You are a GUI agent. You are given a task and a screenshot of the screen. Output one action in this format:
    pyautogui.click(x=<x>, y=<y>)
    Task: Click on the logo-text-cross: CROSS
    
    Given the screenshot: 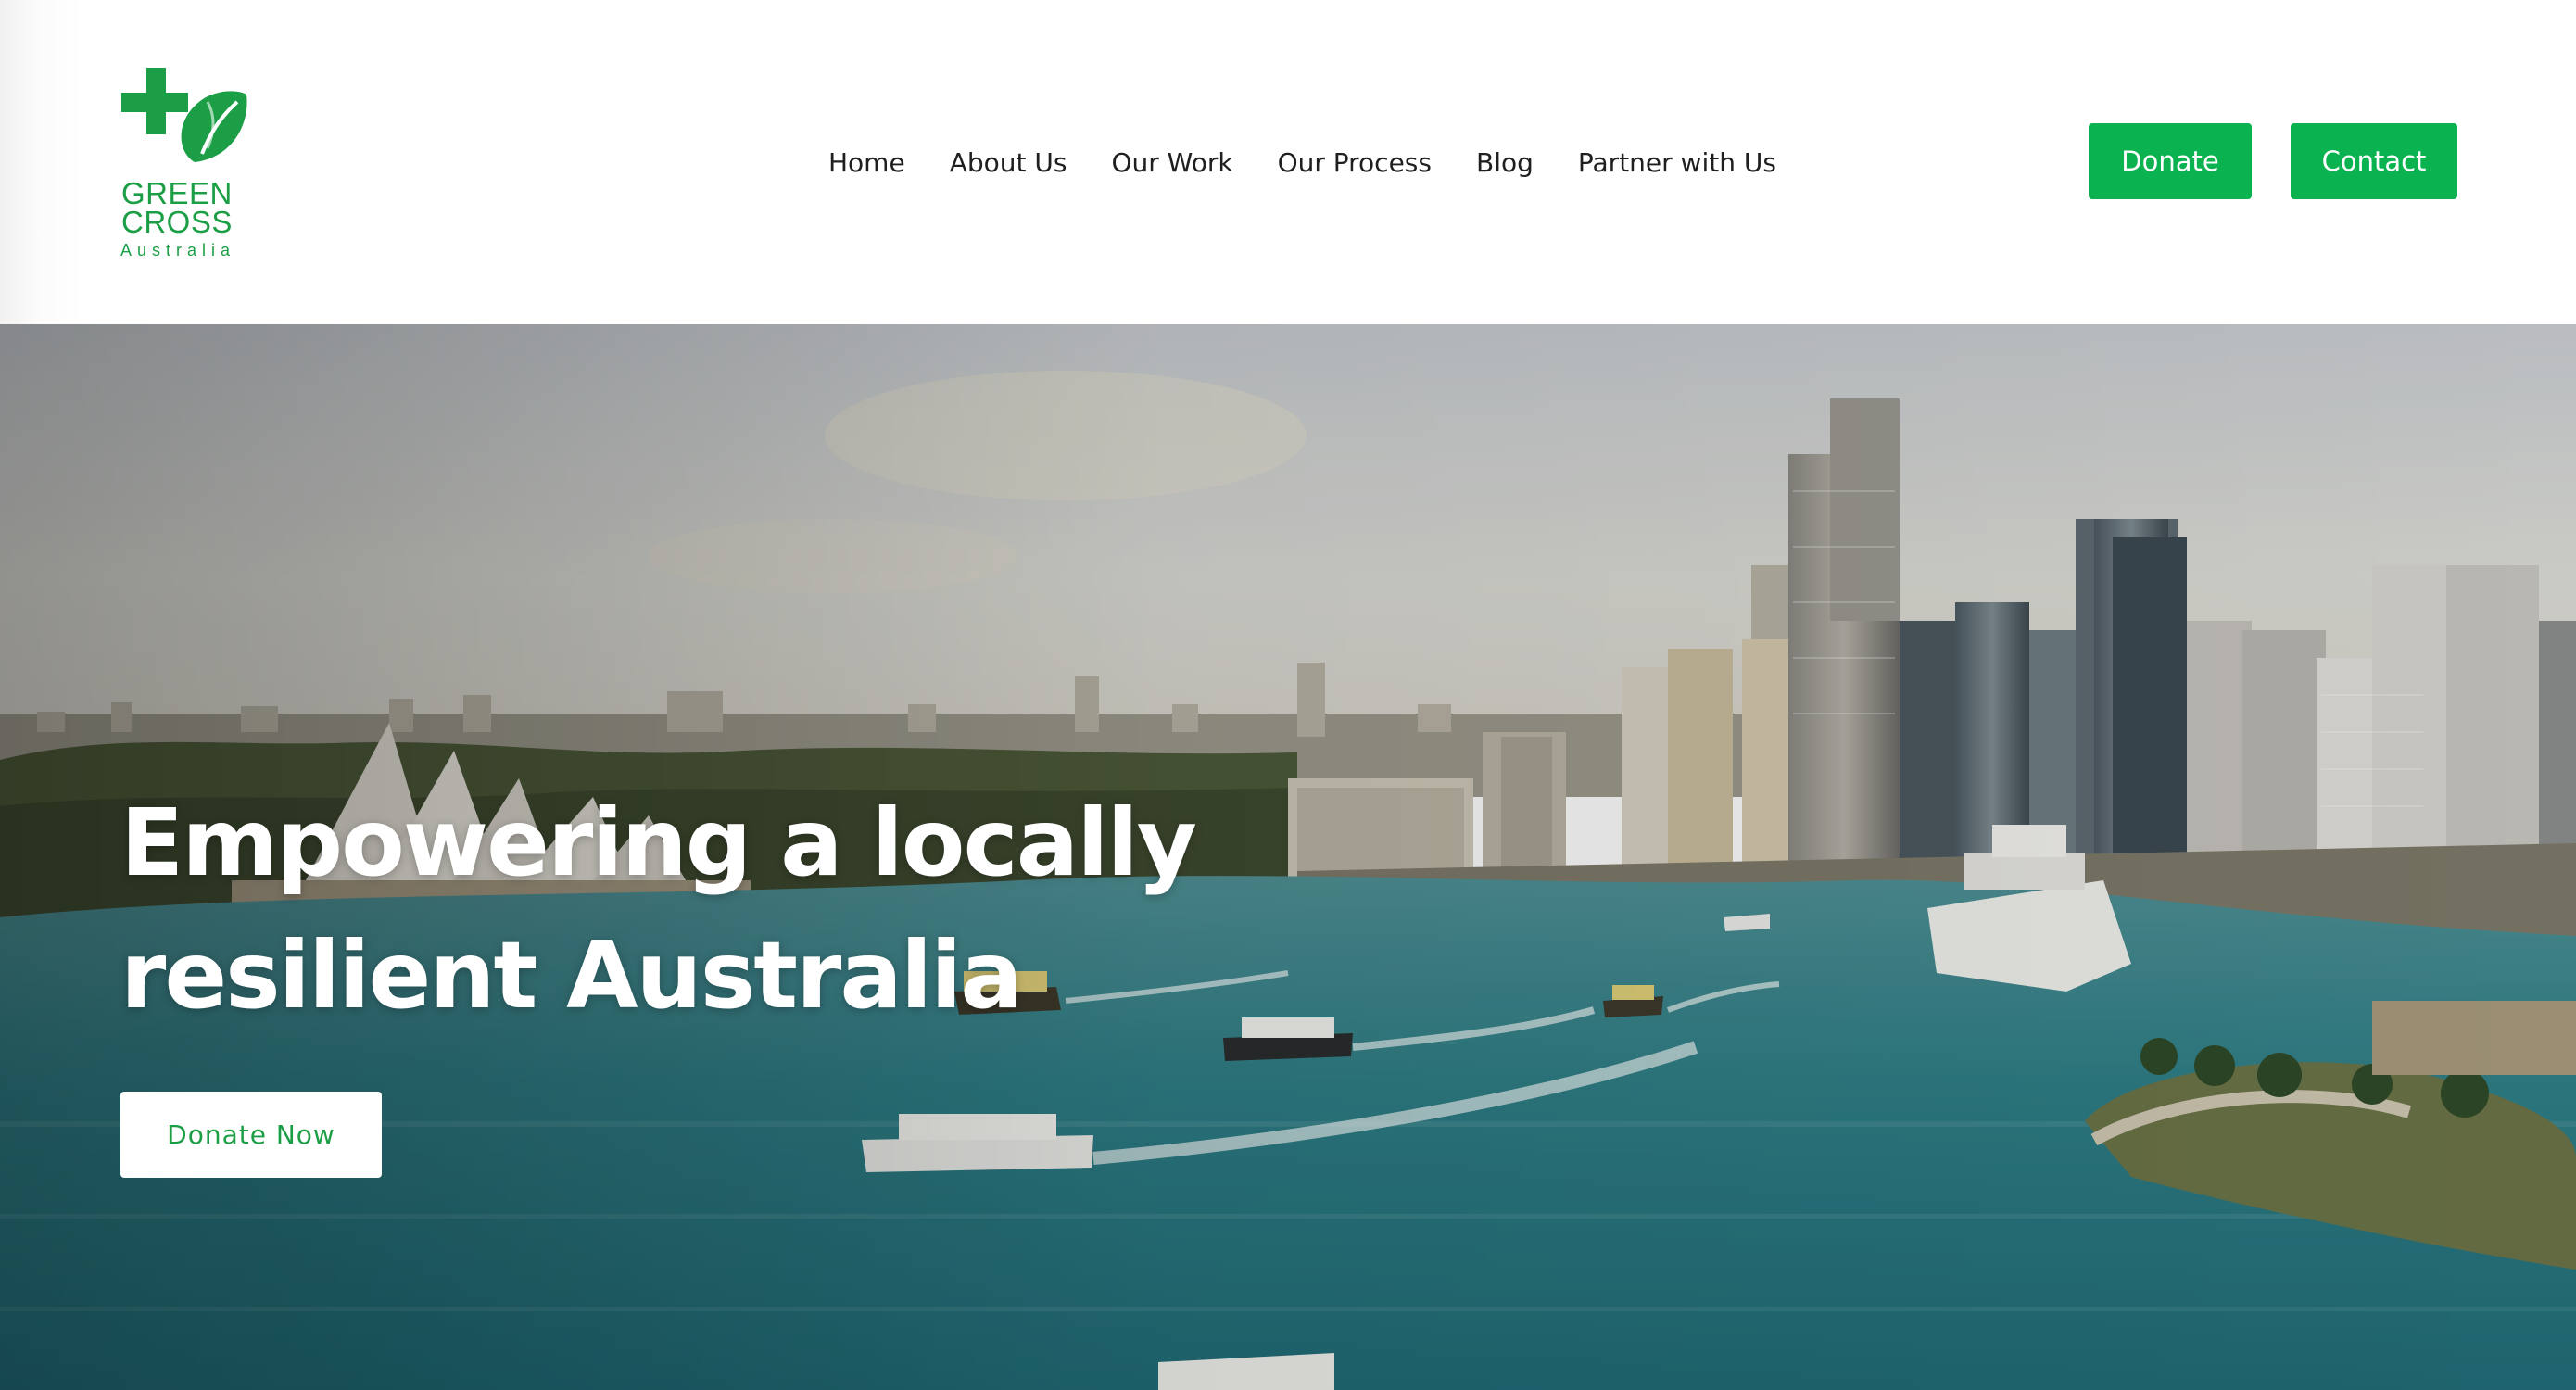 What is the action you would take?
    pyautogui.click(x=177, y=222)
    